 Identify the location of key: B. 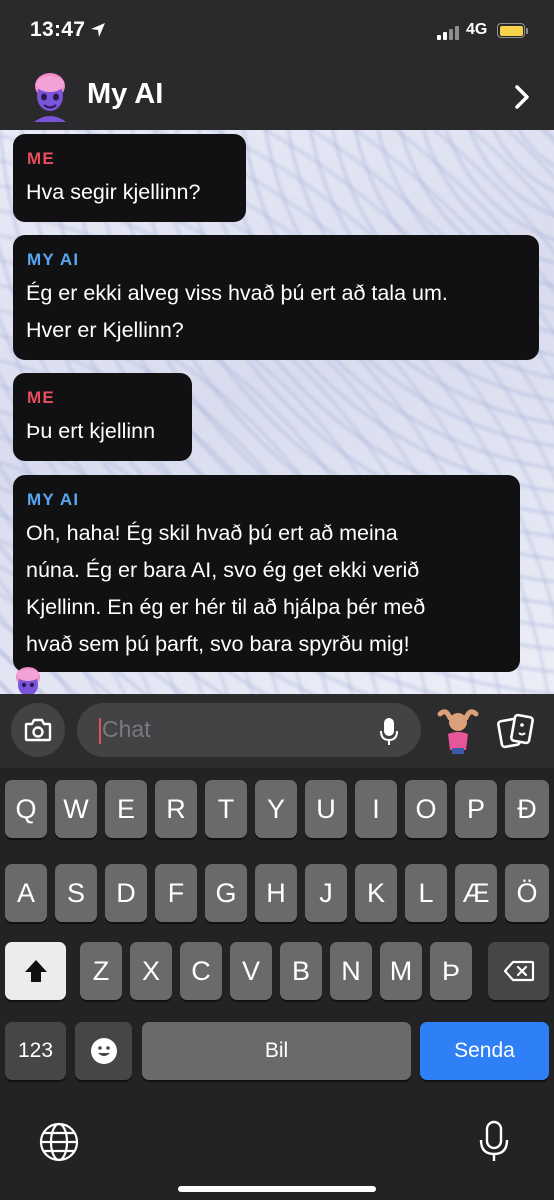
(301, 971).